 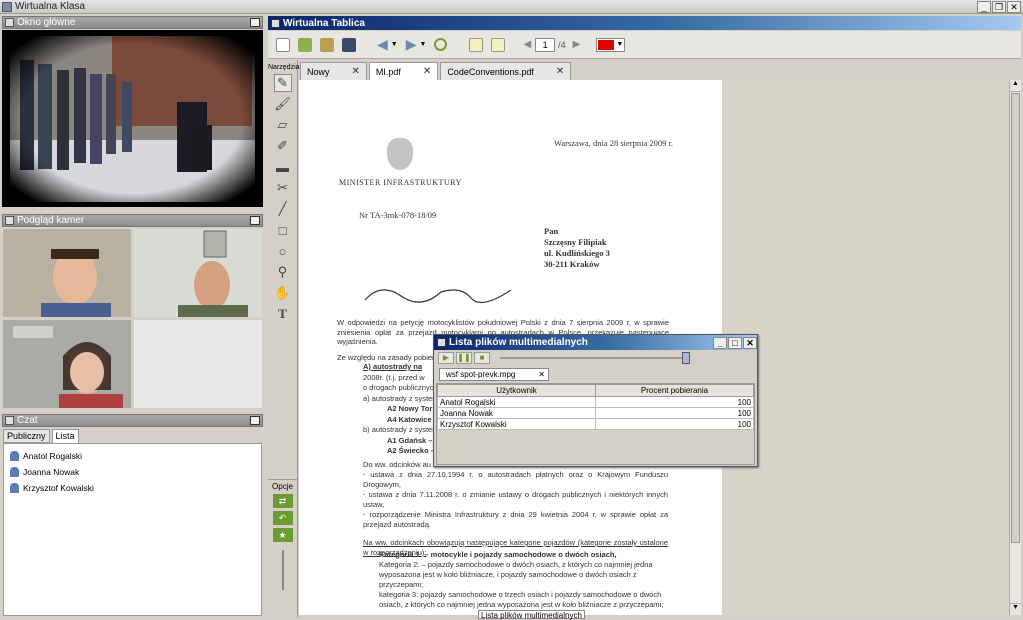 I want to click on table-row: Krzysztof Kowalski 100, so click(x=595, y=424).